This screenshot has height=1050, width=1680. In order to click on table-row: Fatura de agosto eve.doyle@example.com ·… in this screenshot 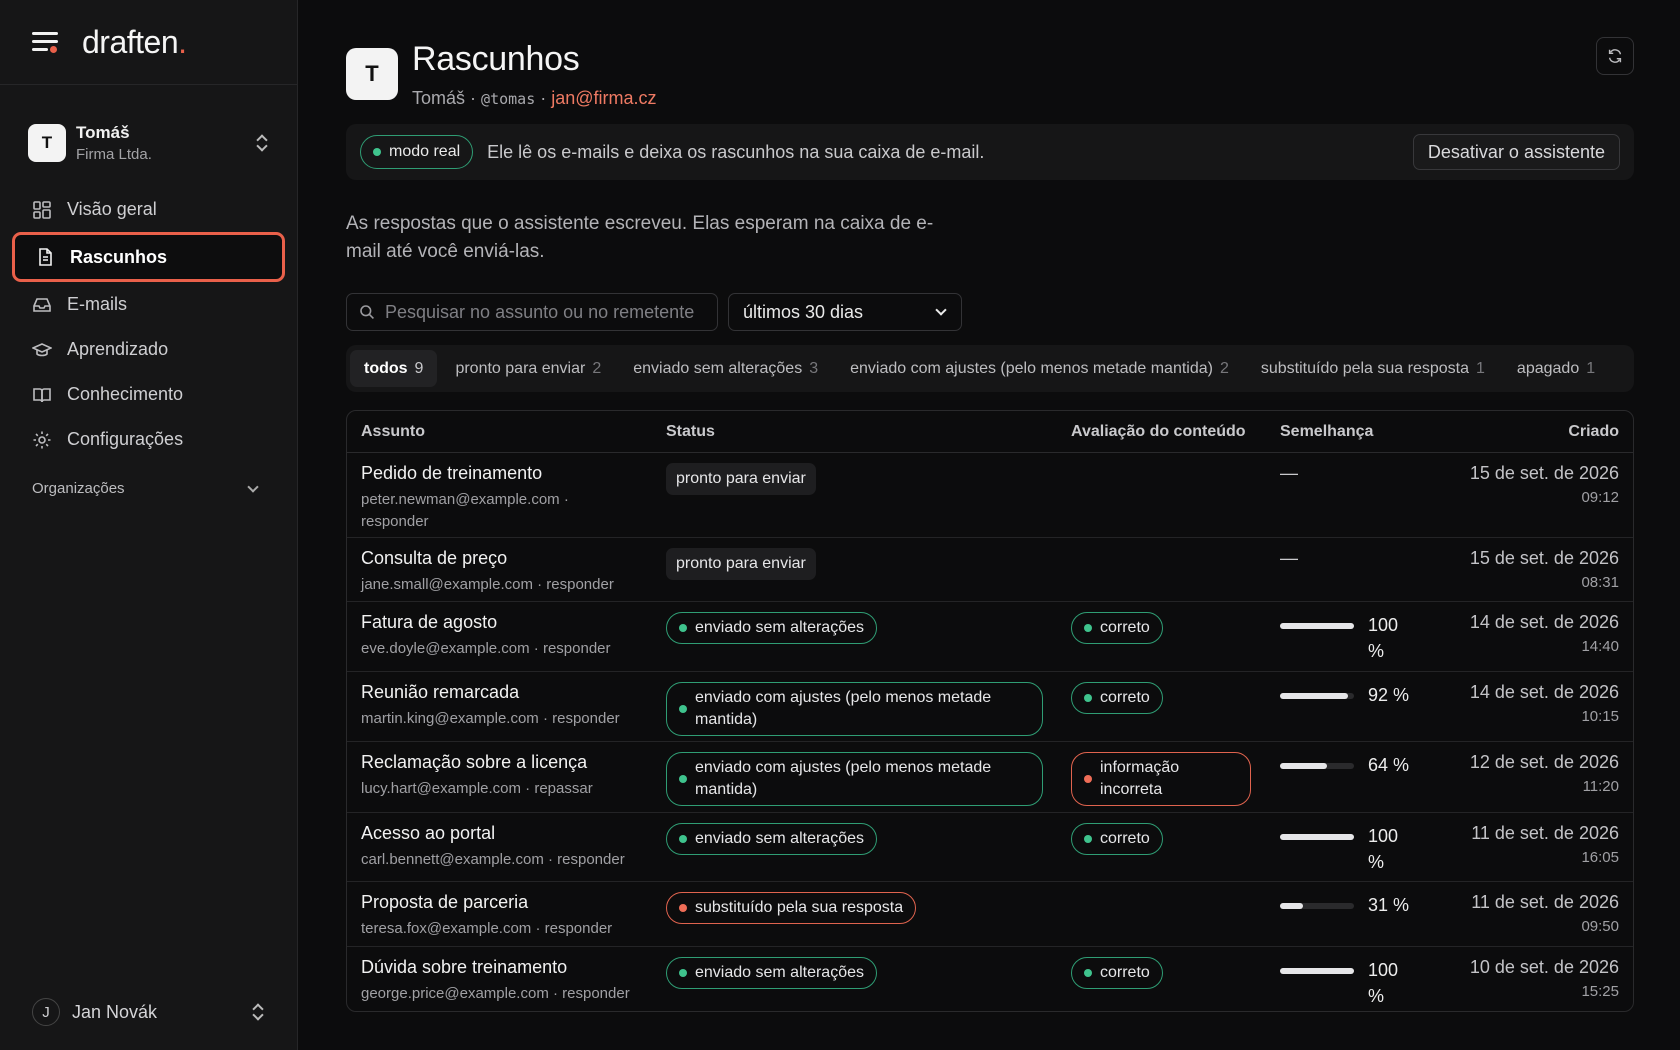, I will do `click(990, 637)`.